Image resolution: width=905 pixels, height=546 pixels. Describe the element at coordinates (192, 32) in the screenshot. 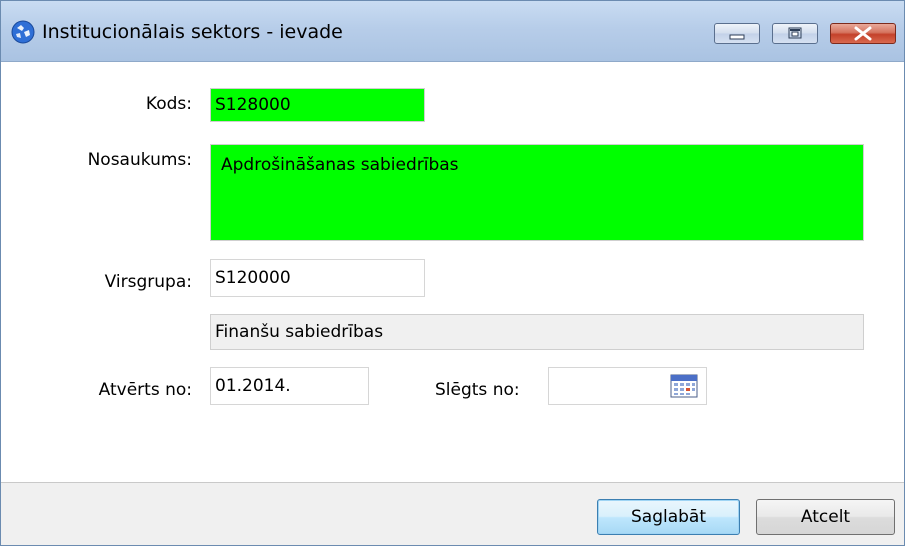

I see `window-title: Institucionālais sektors - ievade` at that location.